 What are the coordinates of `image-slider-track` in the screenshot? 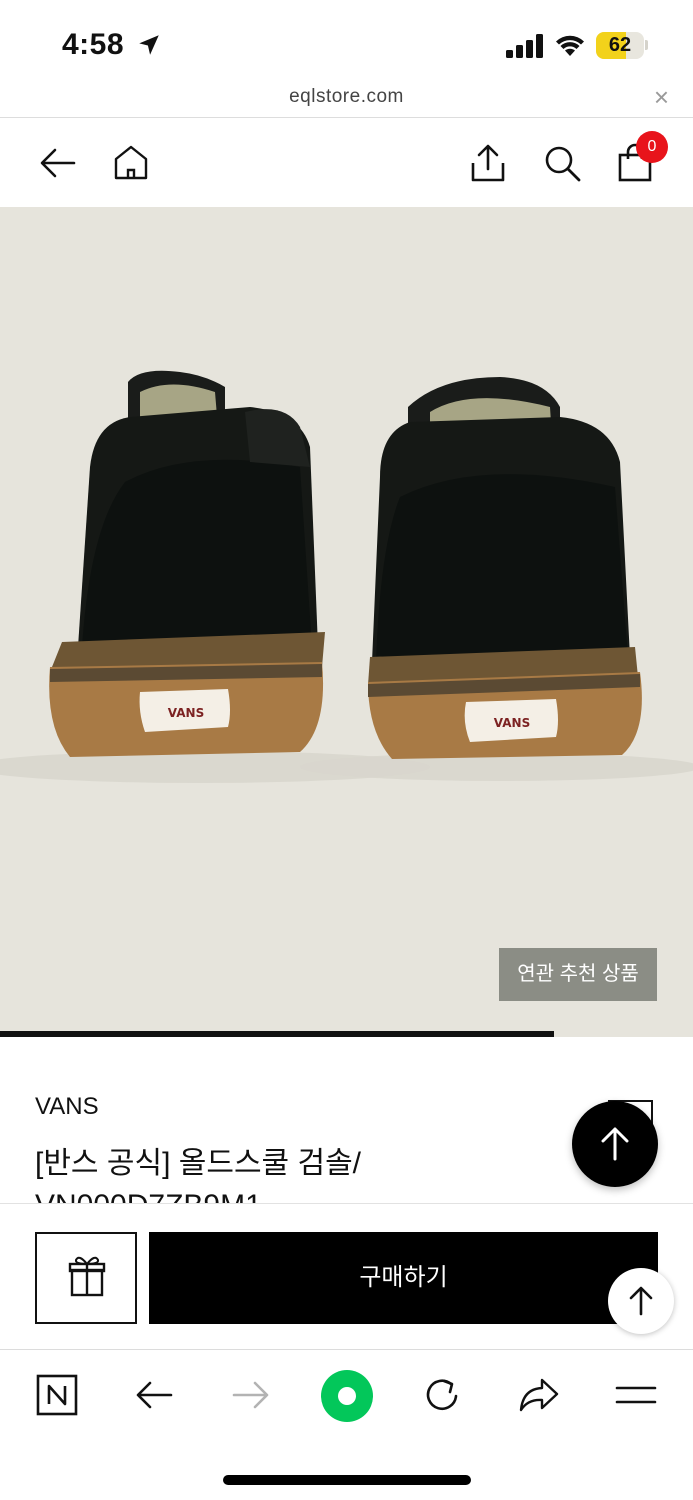 It's located at (346, 1034).